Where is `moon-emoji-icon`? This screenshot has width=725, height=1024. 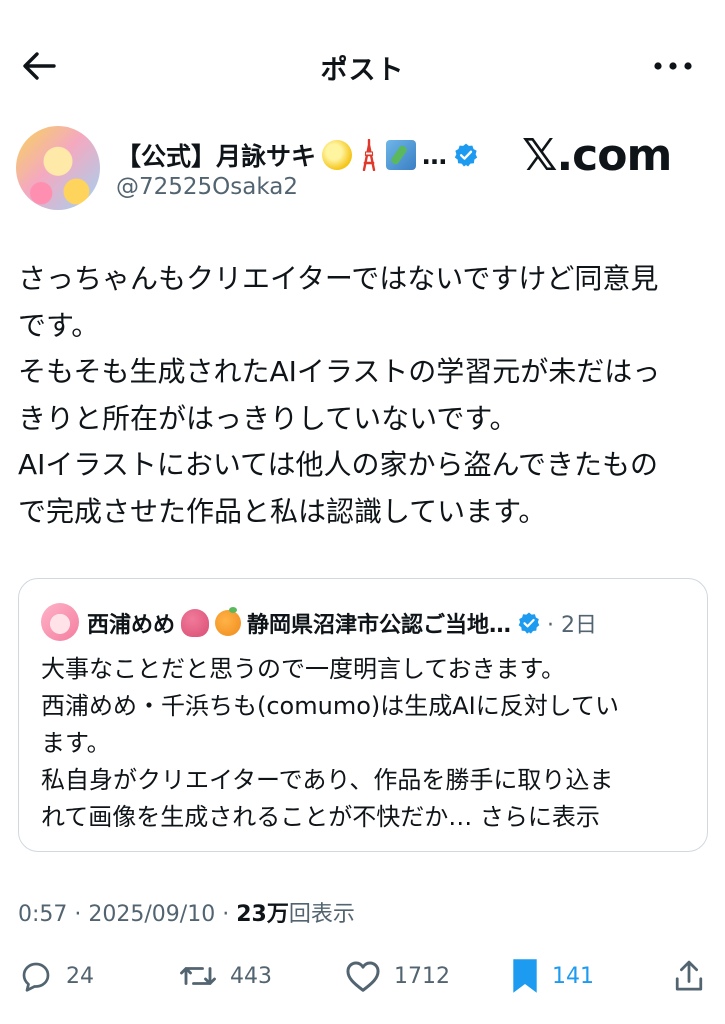
moon-emoji-icon is located at coordinates (337, 155).